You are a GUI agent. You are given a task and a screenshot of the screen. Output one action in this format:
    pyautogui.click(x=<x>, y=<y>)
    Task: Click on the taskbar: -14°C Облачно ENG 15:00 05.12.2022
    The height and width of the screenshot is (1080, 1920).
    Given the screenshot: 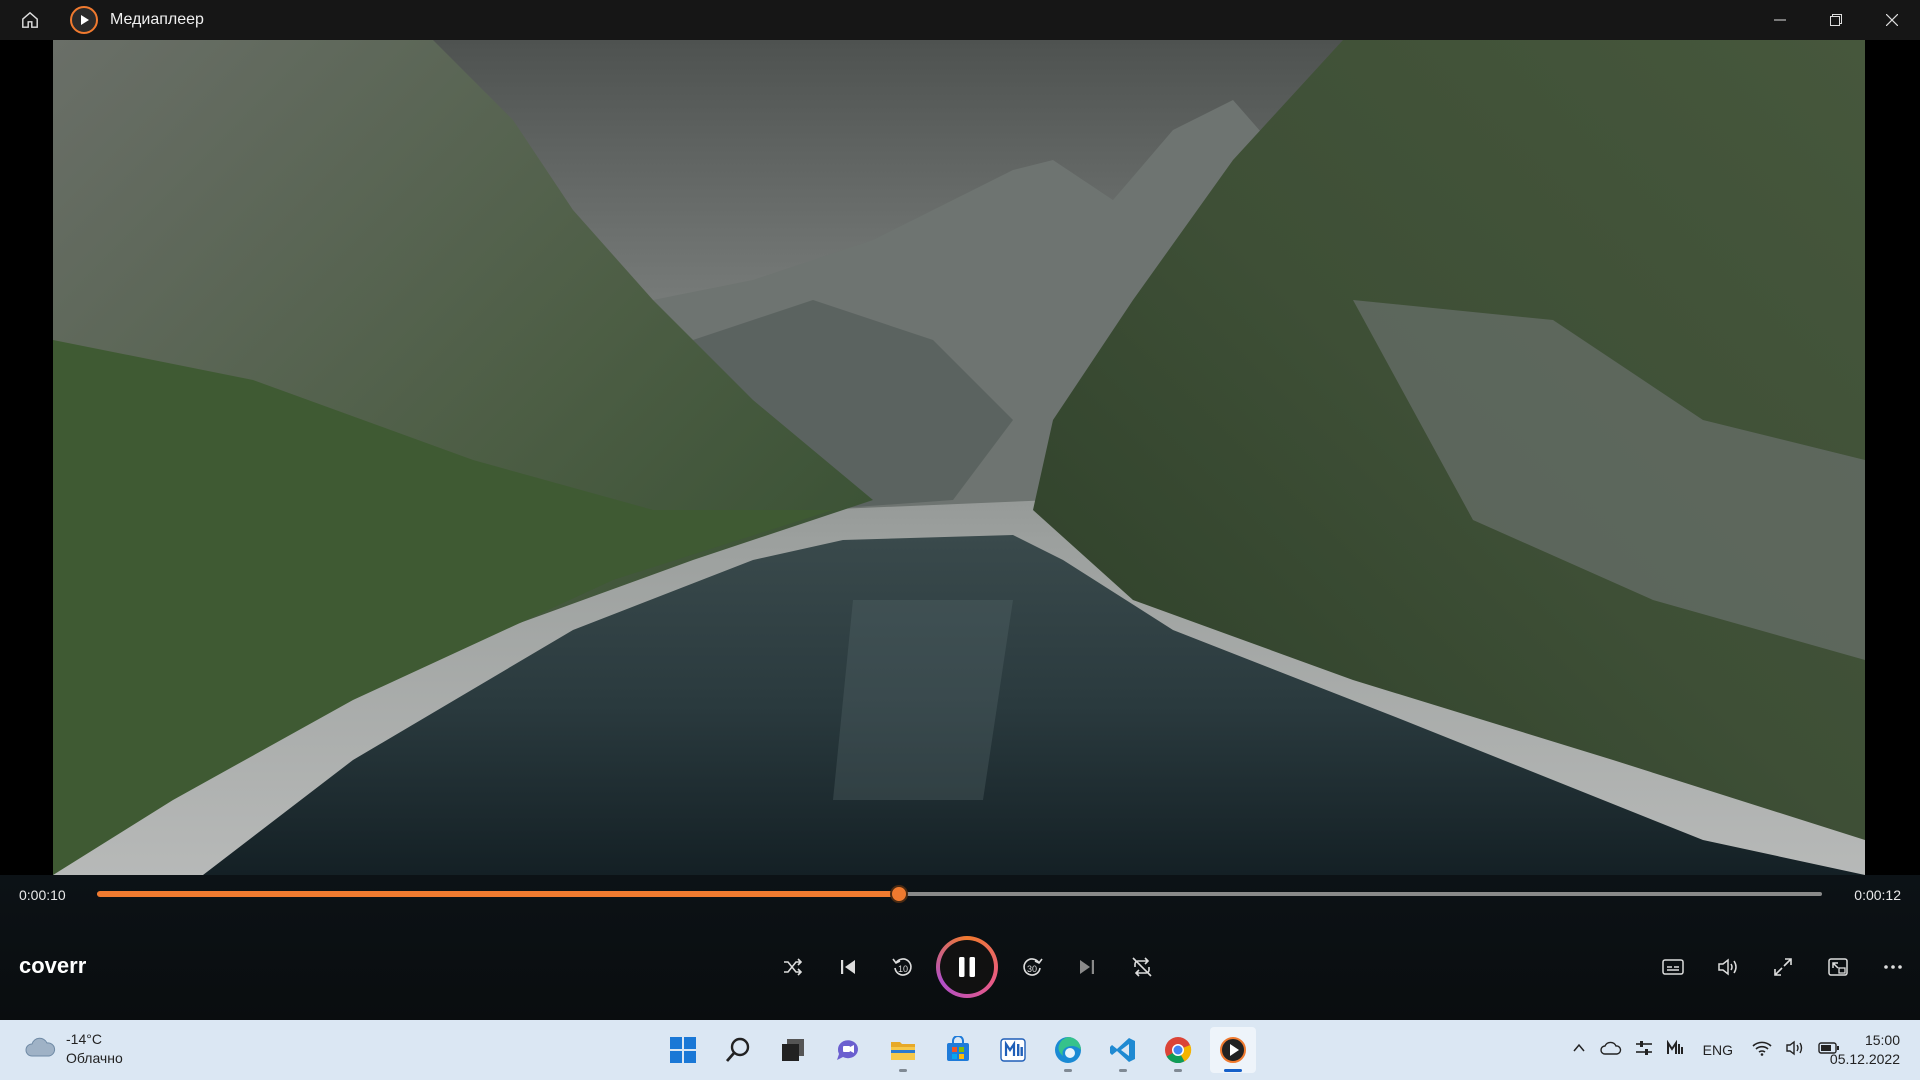 What is the action you would take?
    pyautogui.click(x=960, y=1050)
    